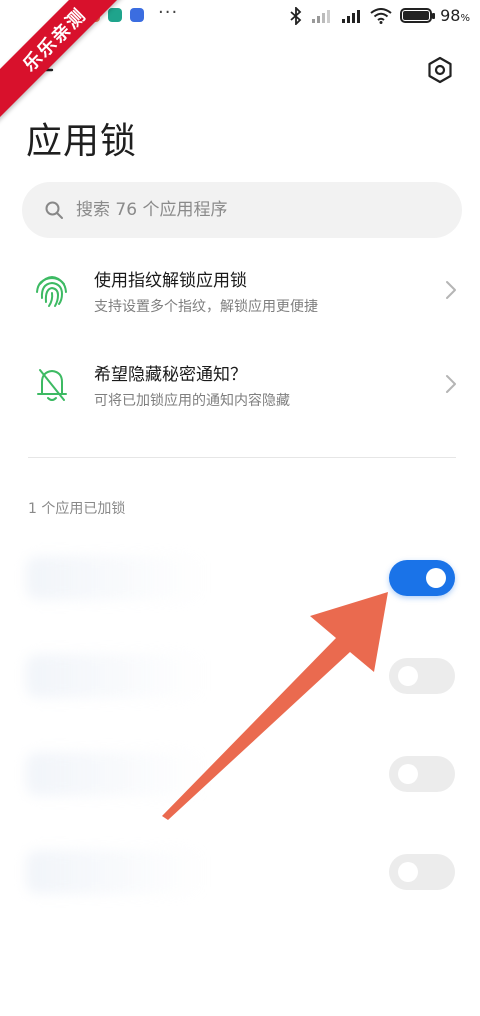  Describe the element at coordinates (206, 307) in the screenshot. I see `feature-subtitle: 支持设置多个指纹，解锁应用更便捷` at that location.